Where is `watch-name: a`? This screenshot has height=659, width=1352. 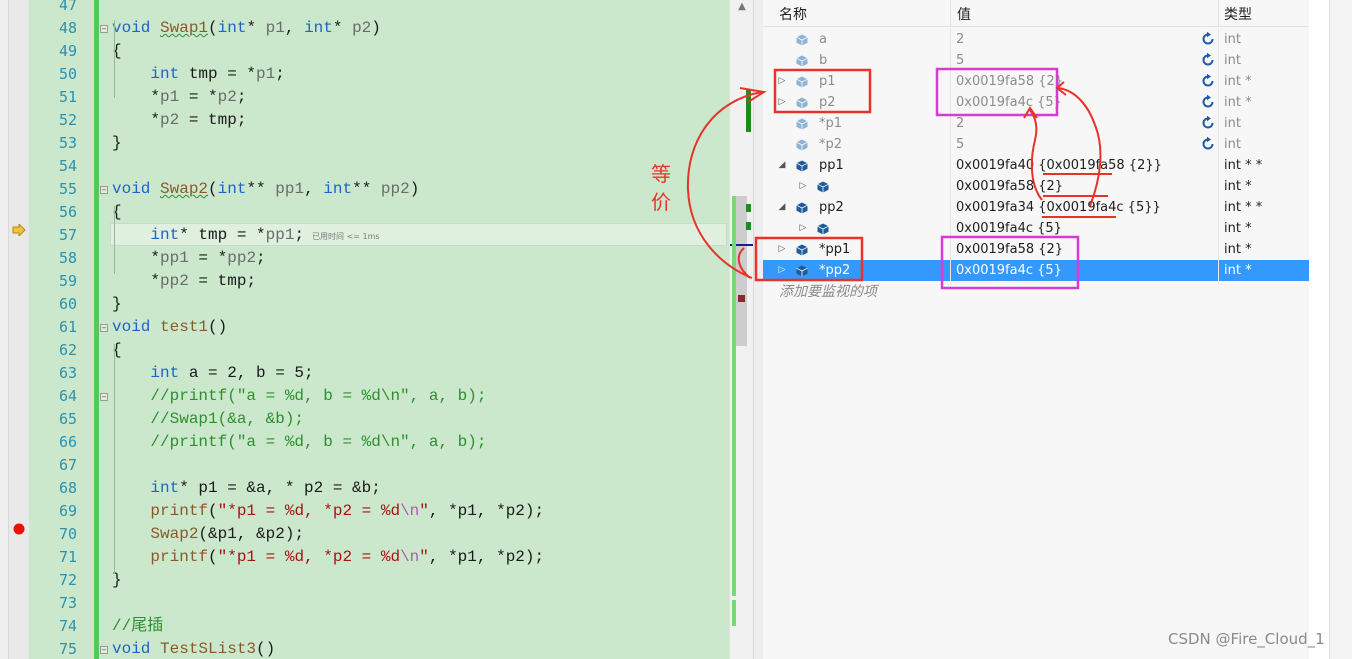 watch-name: a is located at coordinates (884, 39).